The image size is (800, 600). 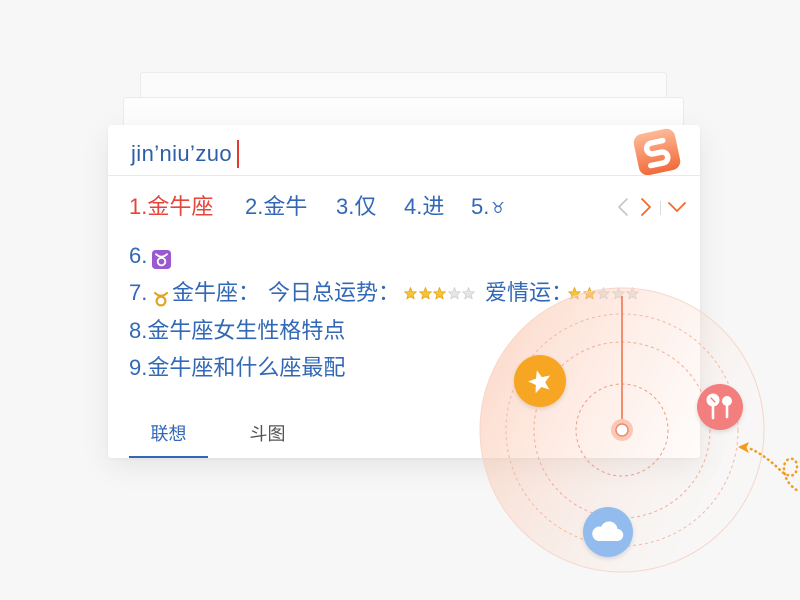 What do you see at coordinates (182, 153) in the screenshot?
I see `composition-text: jin’niu’zuo` at bounding box center [182, 153].